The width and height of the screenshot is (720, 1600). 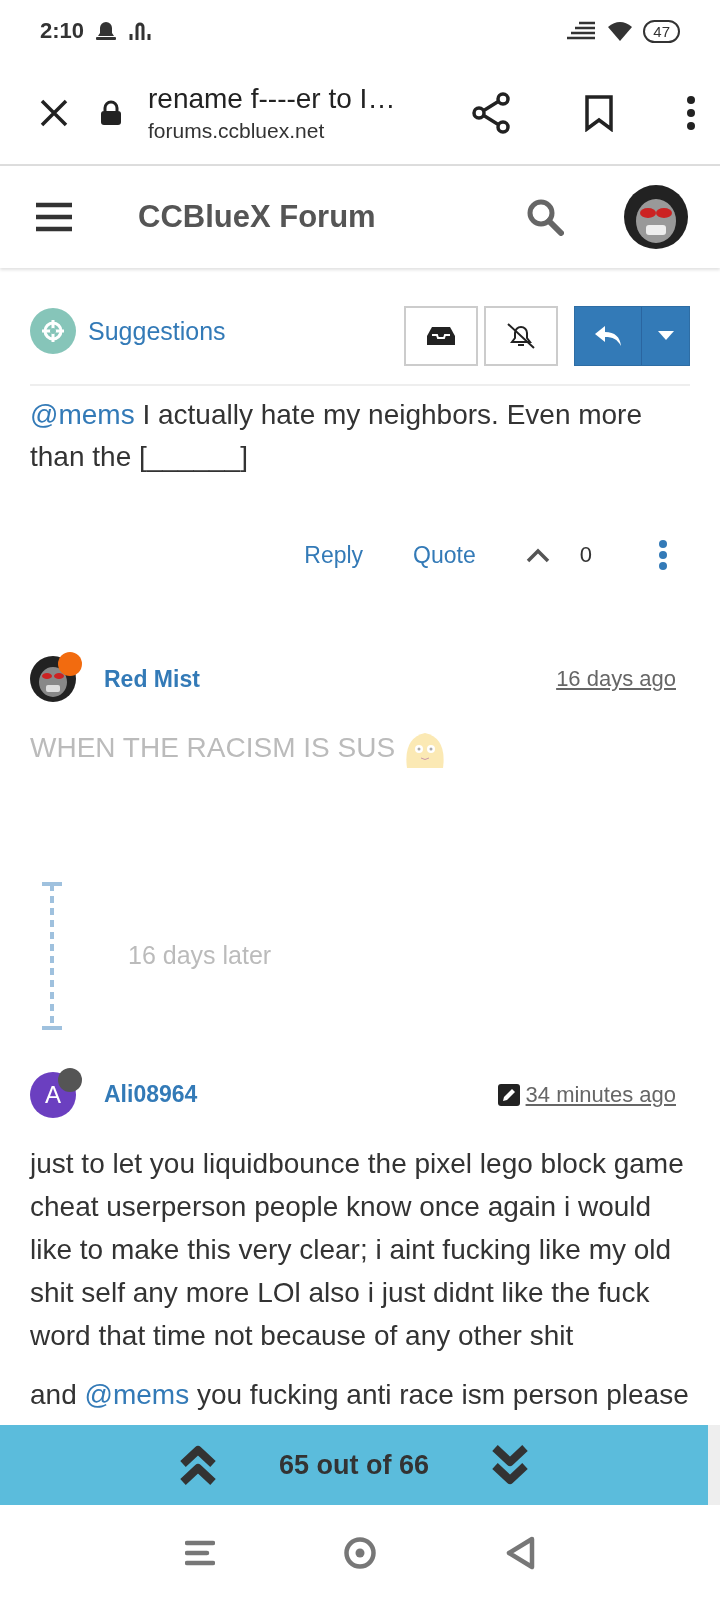 What do you see at coordinates (444, 555) in the screenshot?
I see `quote-link: Quote` at bounding box center [444, 555].